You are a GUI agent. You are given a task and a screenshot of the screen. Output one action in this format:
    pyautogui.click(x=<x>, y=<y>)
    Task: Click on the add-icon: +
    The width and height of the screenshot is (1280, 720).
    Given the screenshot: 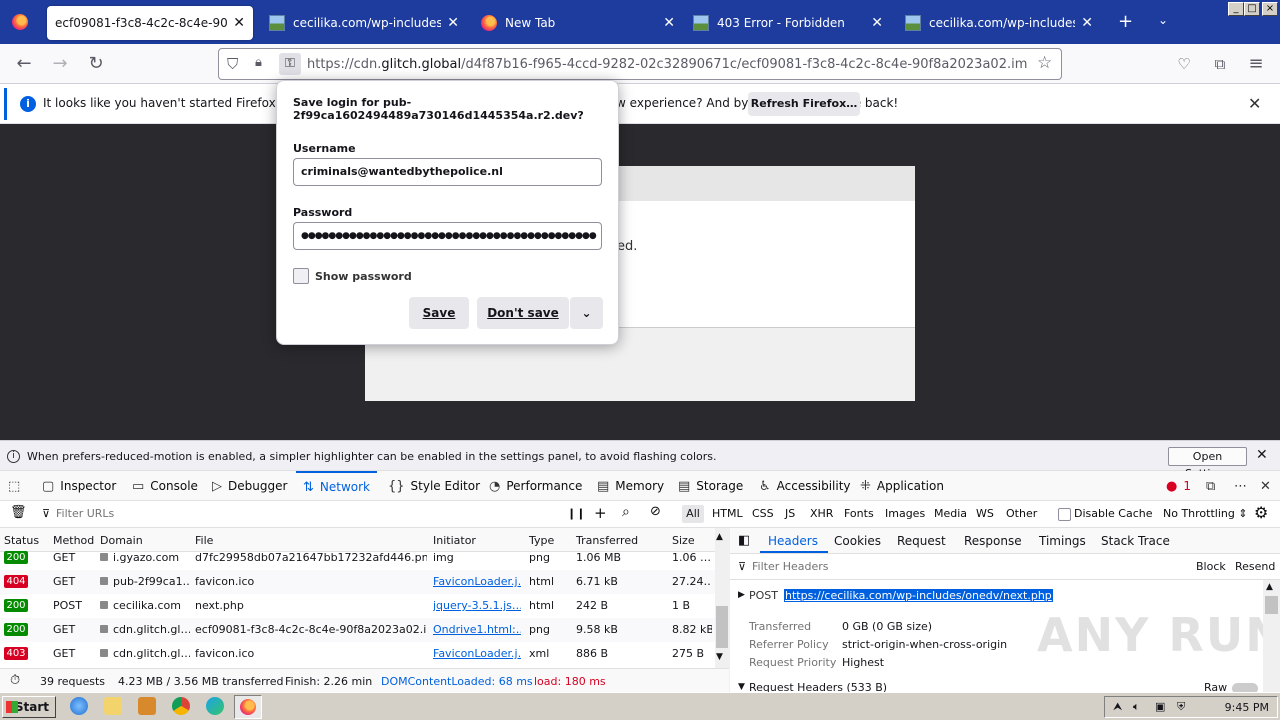 What is the action you would take?
    pyautogui.click(x=600, y=513)
    